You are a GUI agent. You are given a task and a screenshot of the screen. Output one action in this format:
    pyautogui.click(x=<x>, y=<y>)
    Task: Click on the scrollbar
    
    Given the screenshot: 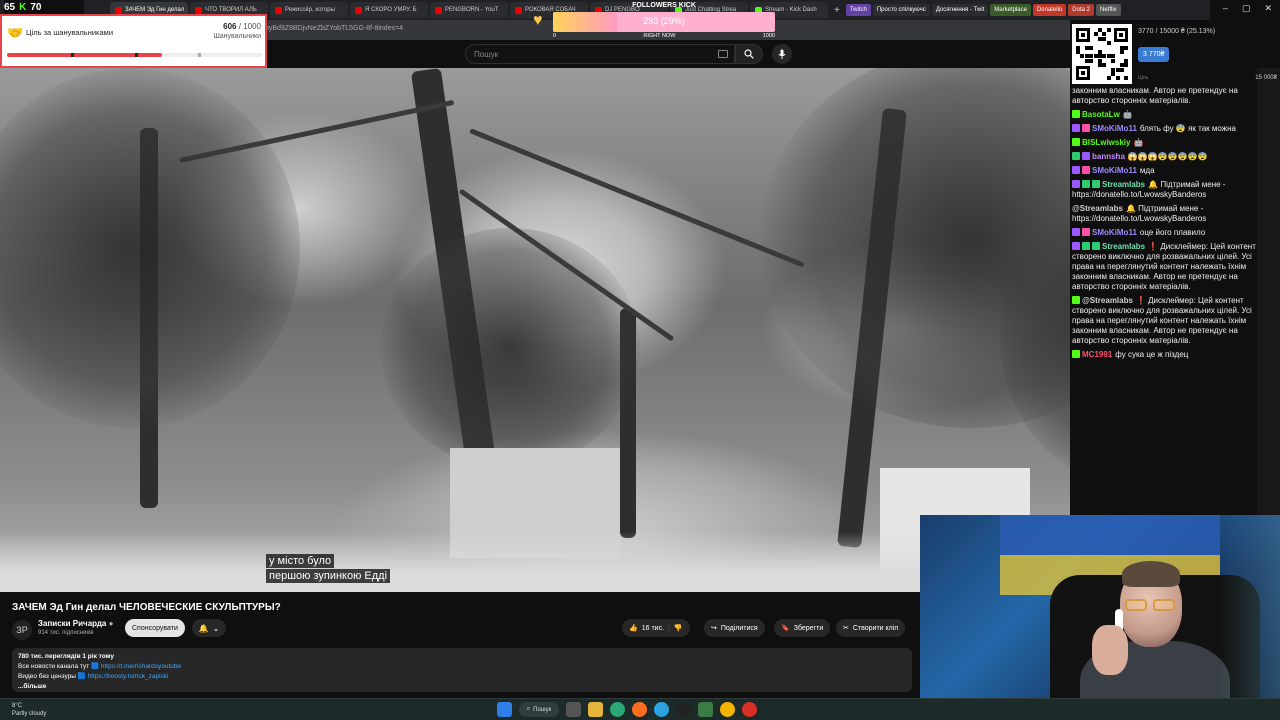 What is the action you would take?
    pyautogui.click(x=1268, y=291)
    